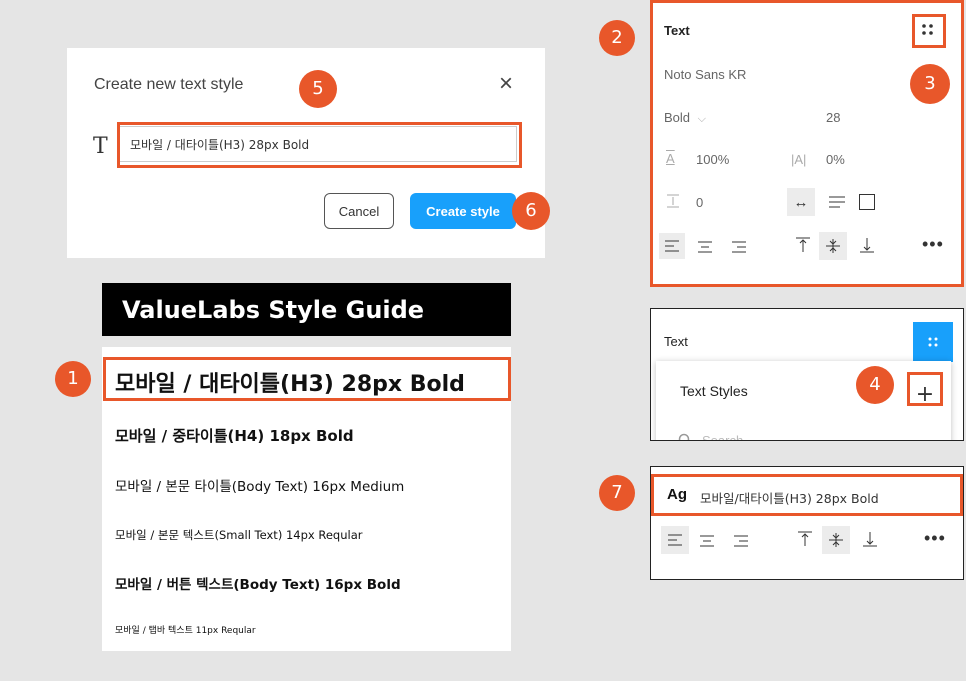  What do you see at coordinates (675, 540) in the screenshot?
I see `applied-align-left-icon` at bounding box center [675, 540].